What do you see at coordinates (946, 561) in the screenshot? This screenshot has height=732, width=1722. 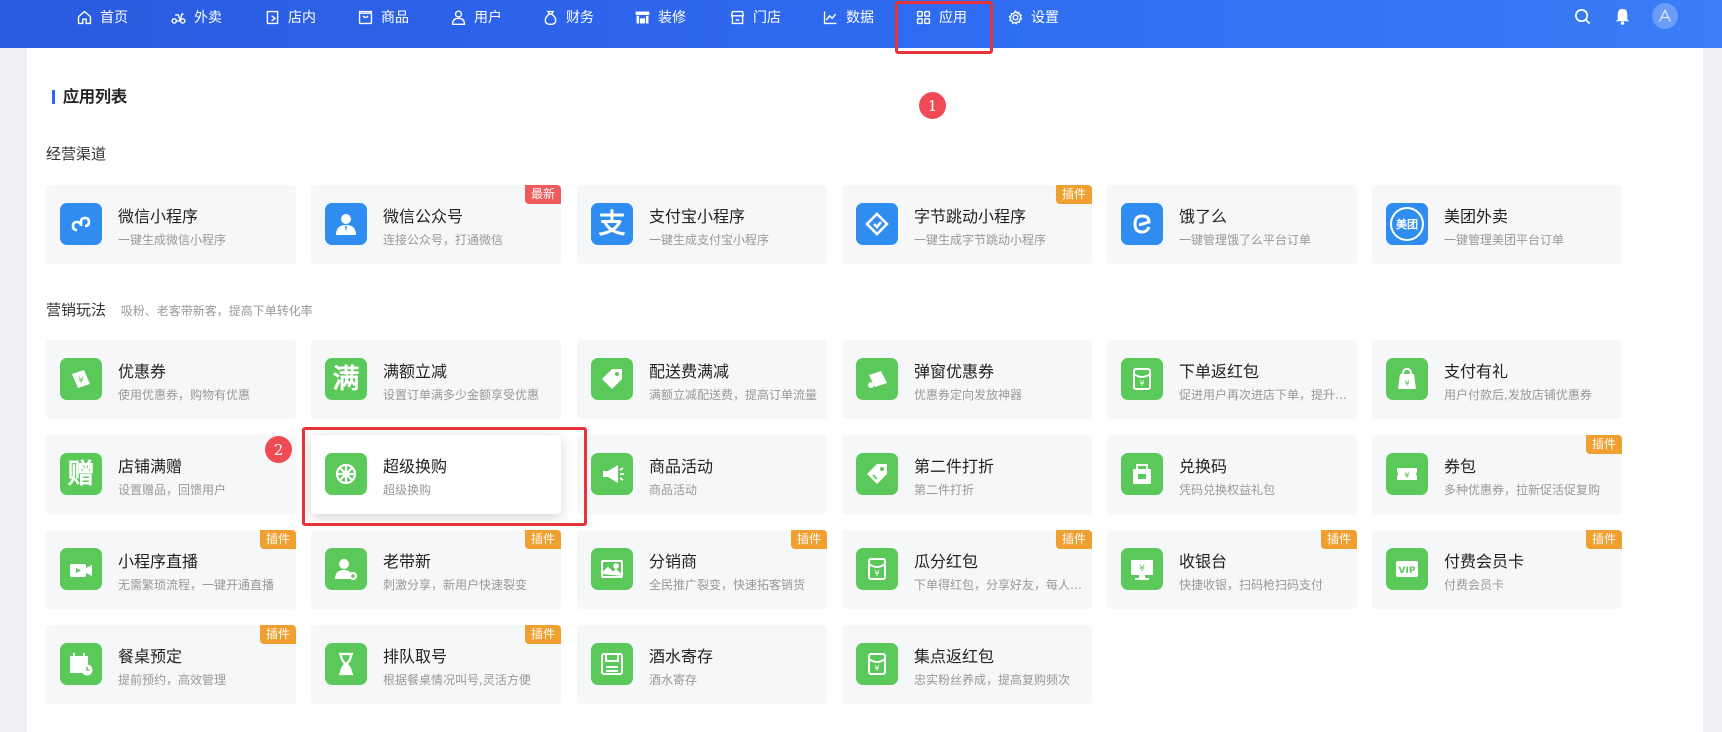 I see `app-name: 瓜分红包` at bounding box center [946, 561].